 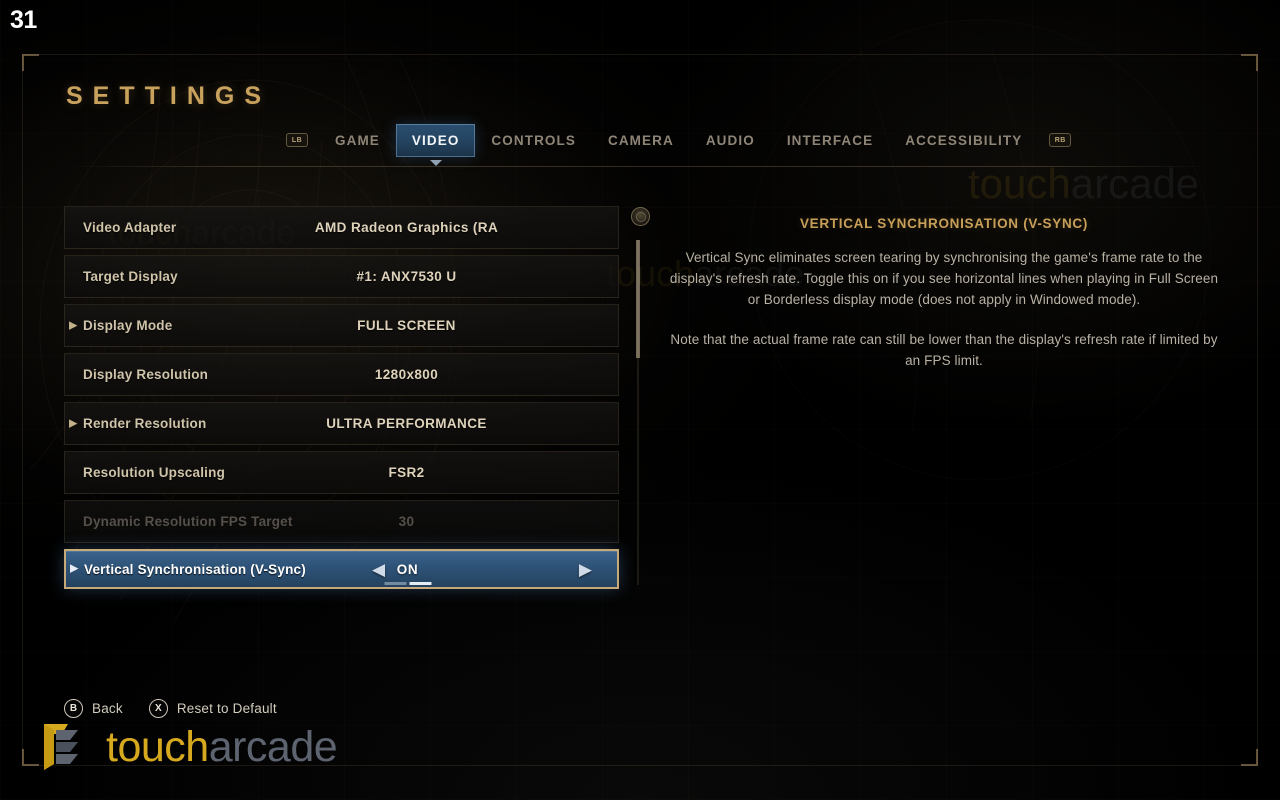 I want to click on setting-row-video-adapter: Video Adapter AMD Radeon Graphics (RA, so click(x=341, y=227).